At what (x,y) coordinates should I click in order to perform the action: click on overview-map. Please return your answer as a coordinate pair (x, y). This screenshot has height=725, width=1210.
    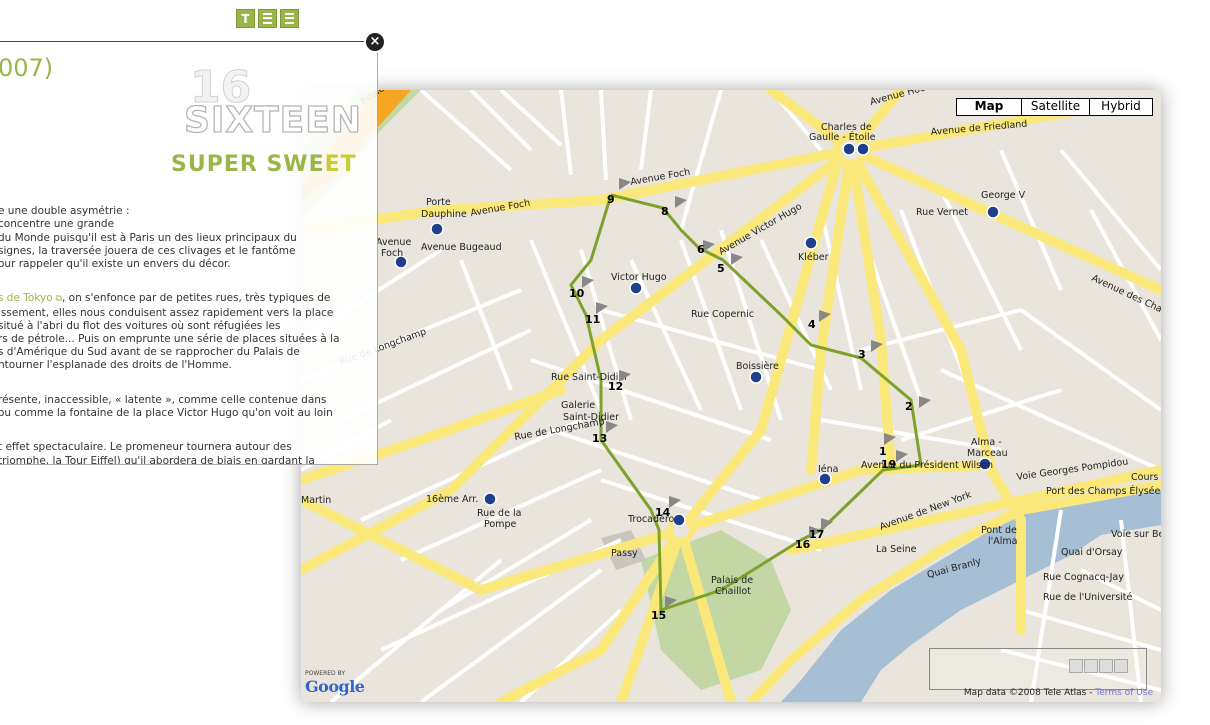
    Looking at the image, I should click on (1038, 669).